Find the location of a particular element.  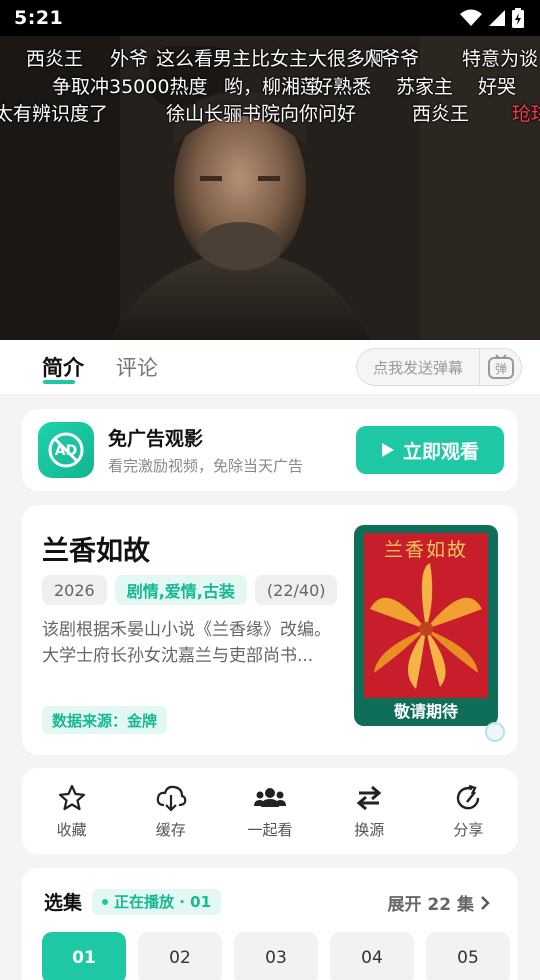

episode-button: 03 is located at coordinates (276, 956).